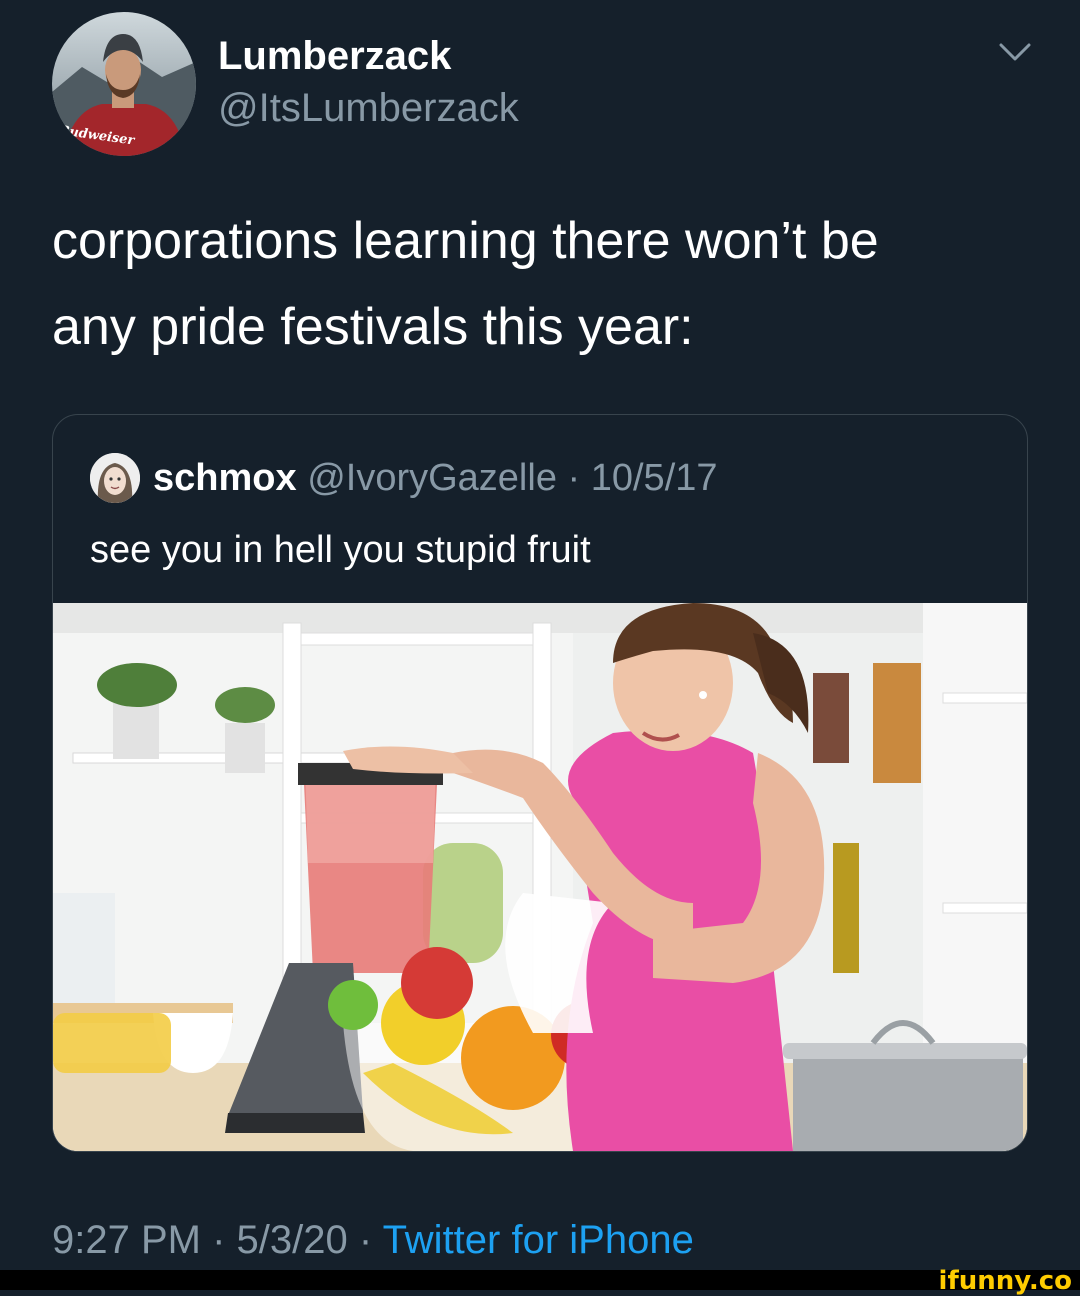  I want to click on author-avatar: Budweiser, so click(124, 84).